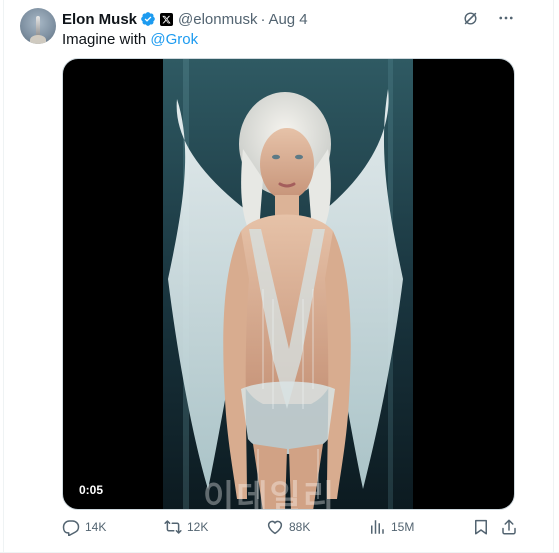 This screenshot has height=553, width=559. I want to click on repost-icon, so click(173, 527).